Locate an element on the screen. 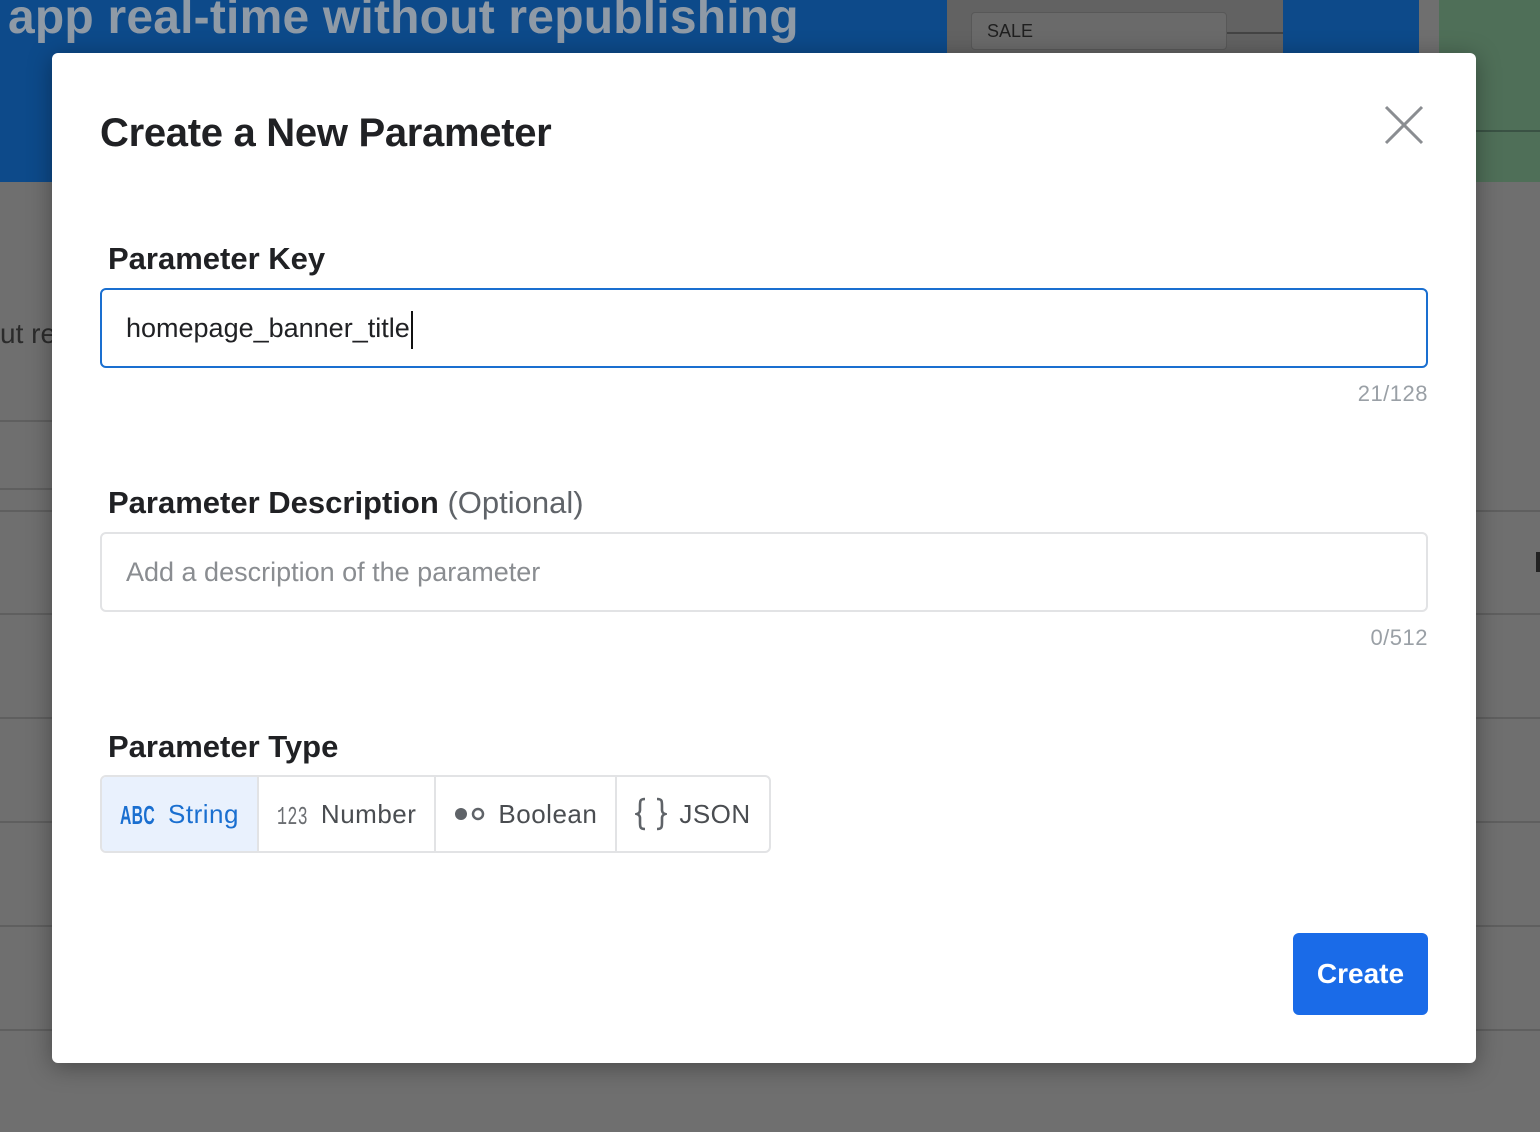  parameter-key-value: homepage_banner_title is located at coordinates (269, 328).